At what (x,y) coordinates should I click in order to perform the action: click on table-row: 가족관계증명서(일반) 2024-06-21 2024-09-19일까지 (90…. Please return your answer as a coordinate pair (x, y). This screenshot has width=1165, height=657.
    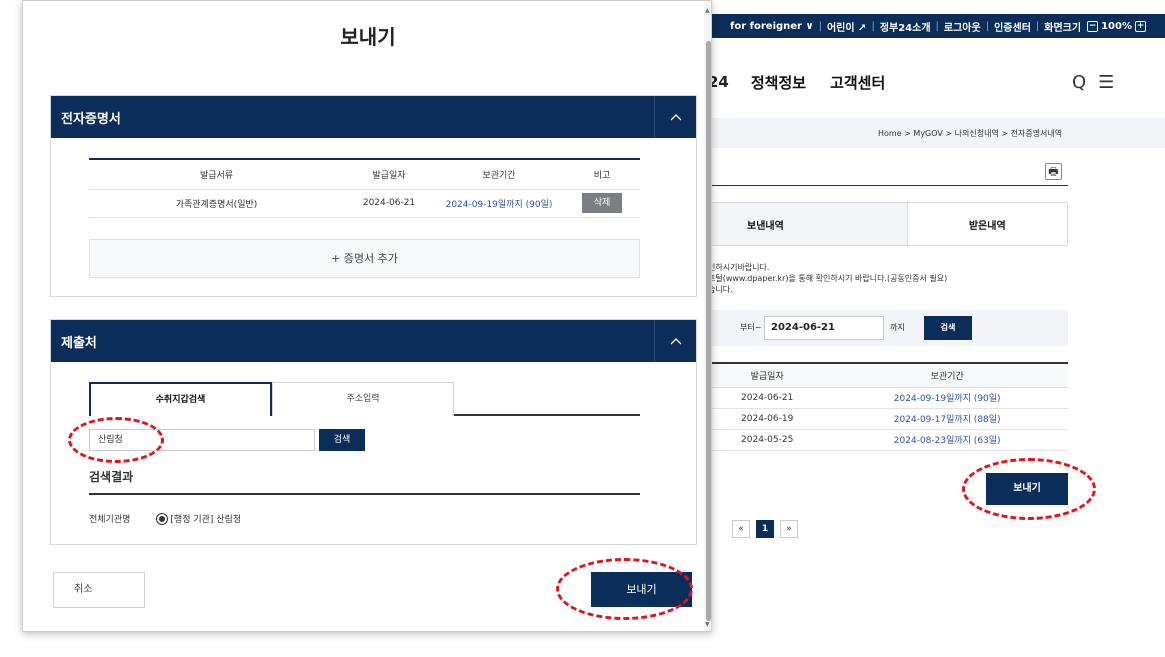
    Looking at the image, I should click on (364, 203).